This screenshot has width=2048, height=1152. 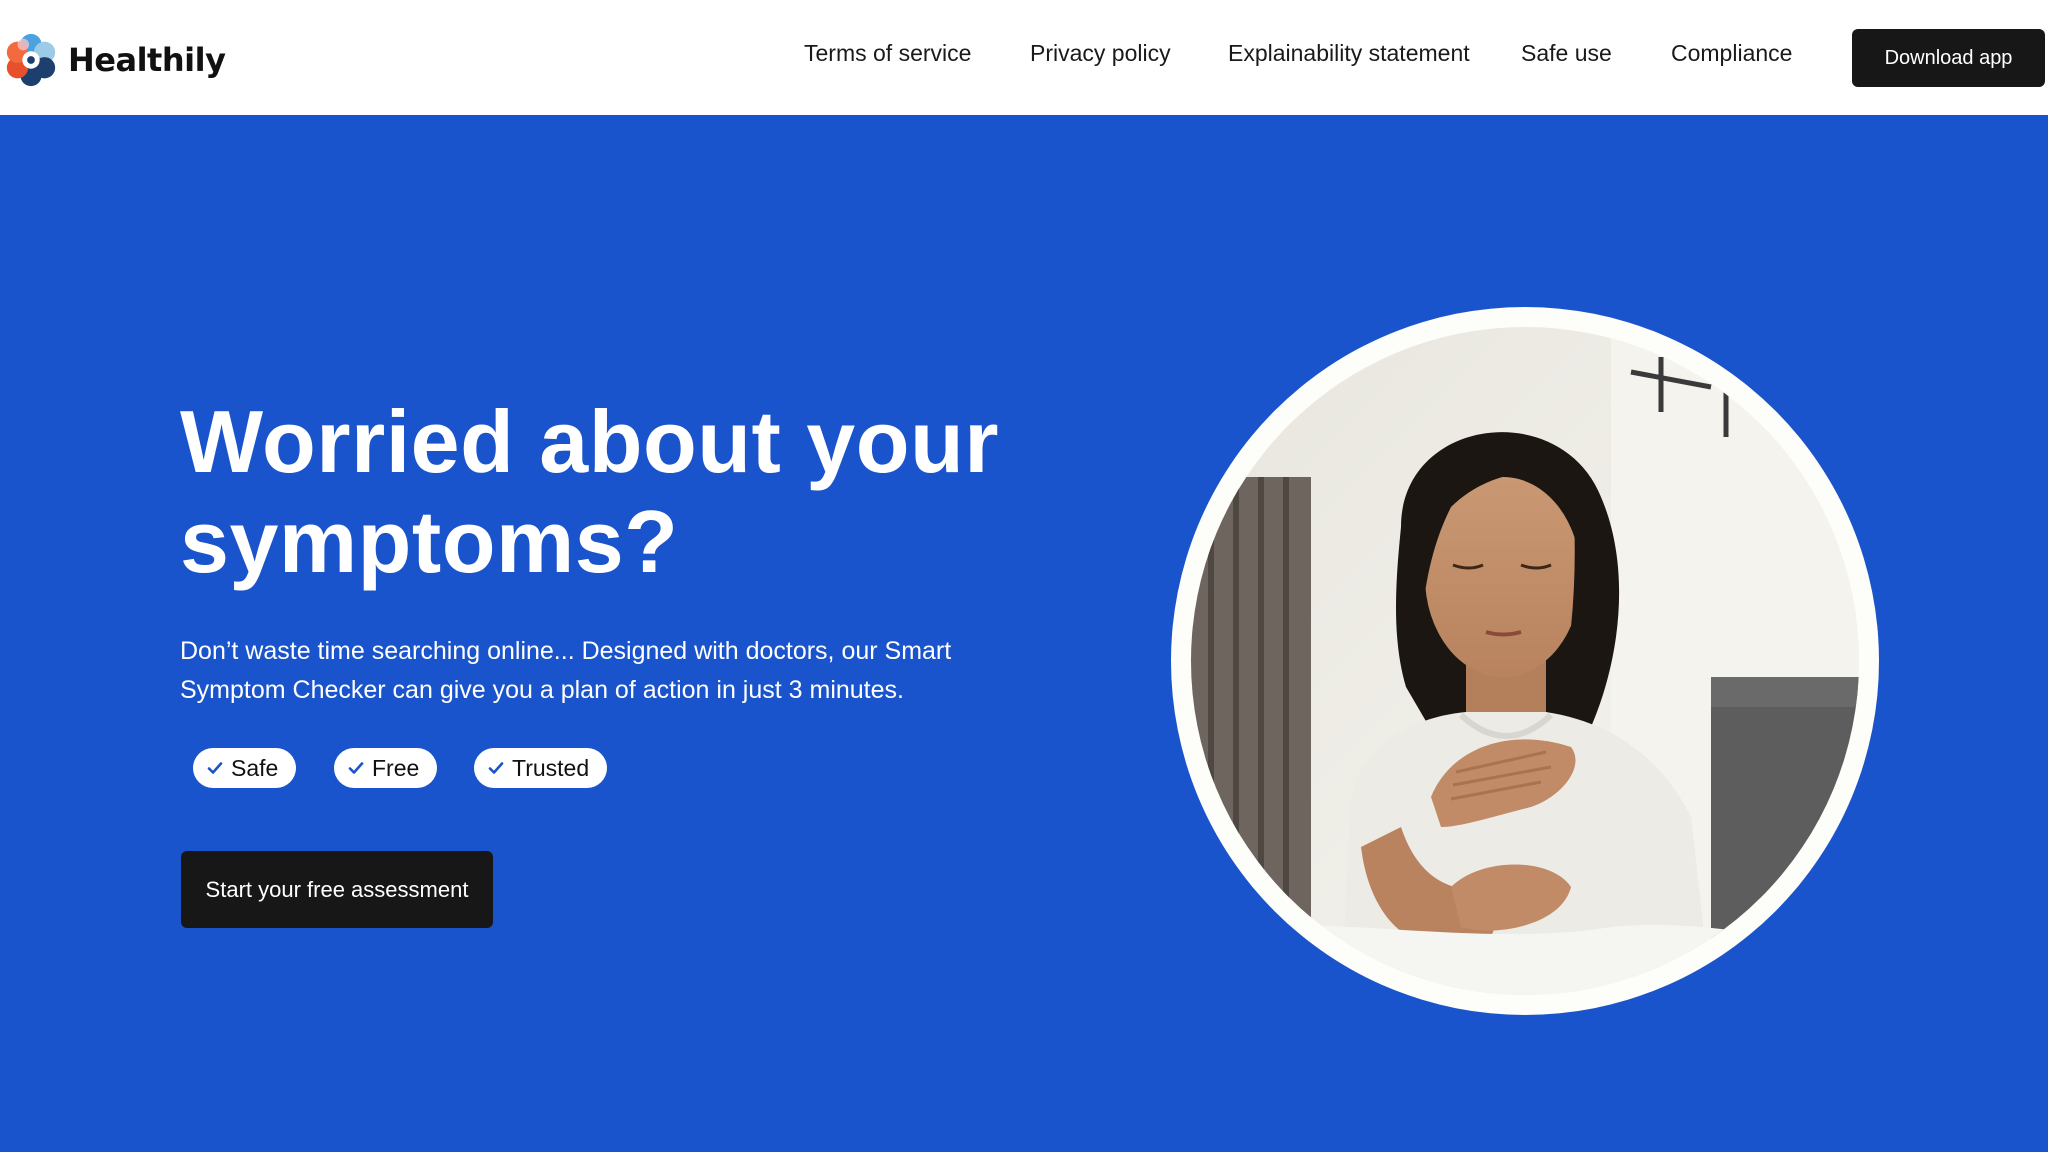 I want to click on download-app-button: Download app, so click(x=1948, y=58).